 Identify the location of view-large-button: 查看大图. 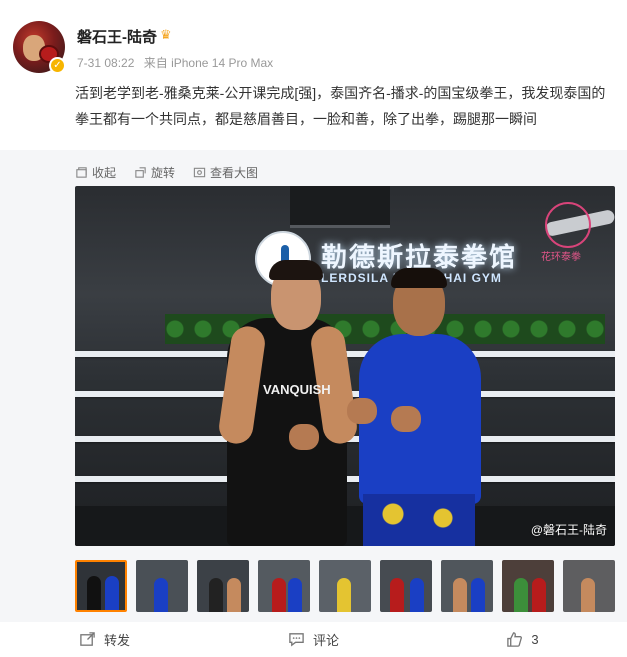
(225, 172).